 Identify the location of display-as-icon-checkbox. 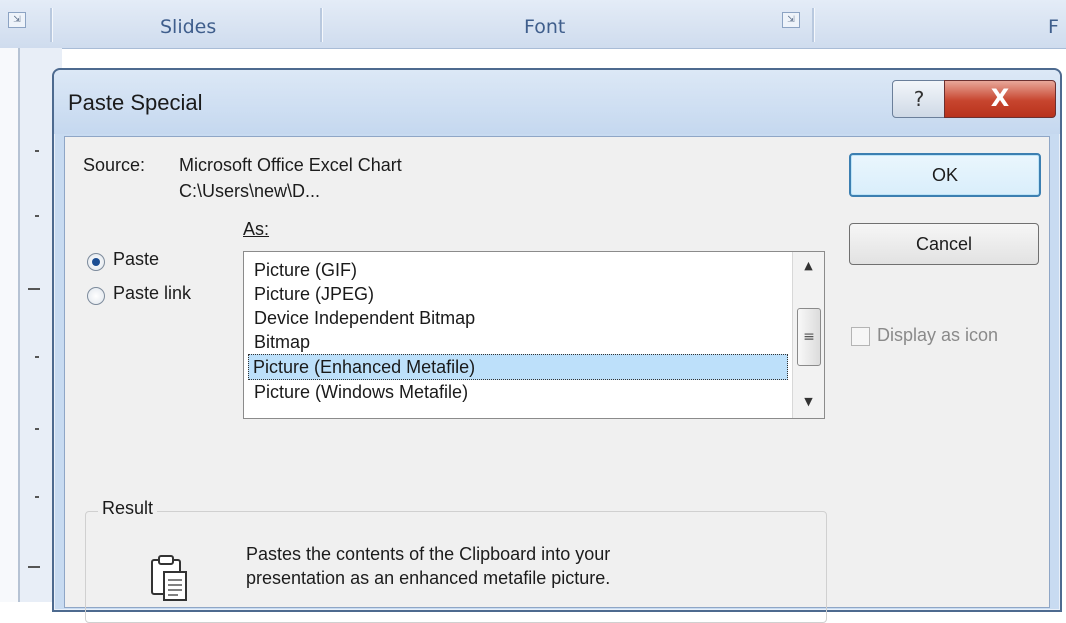
(860, 336).